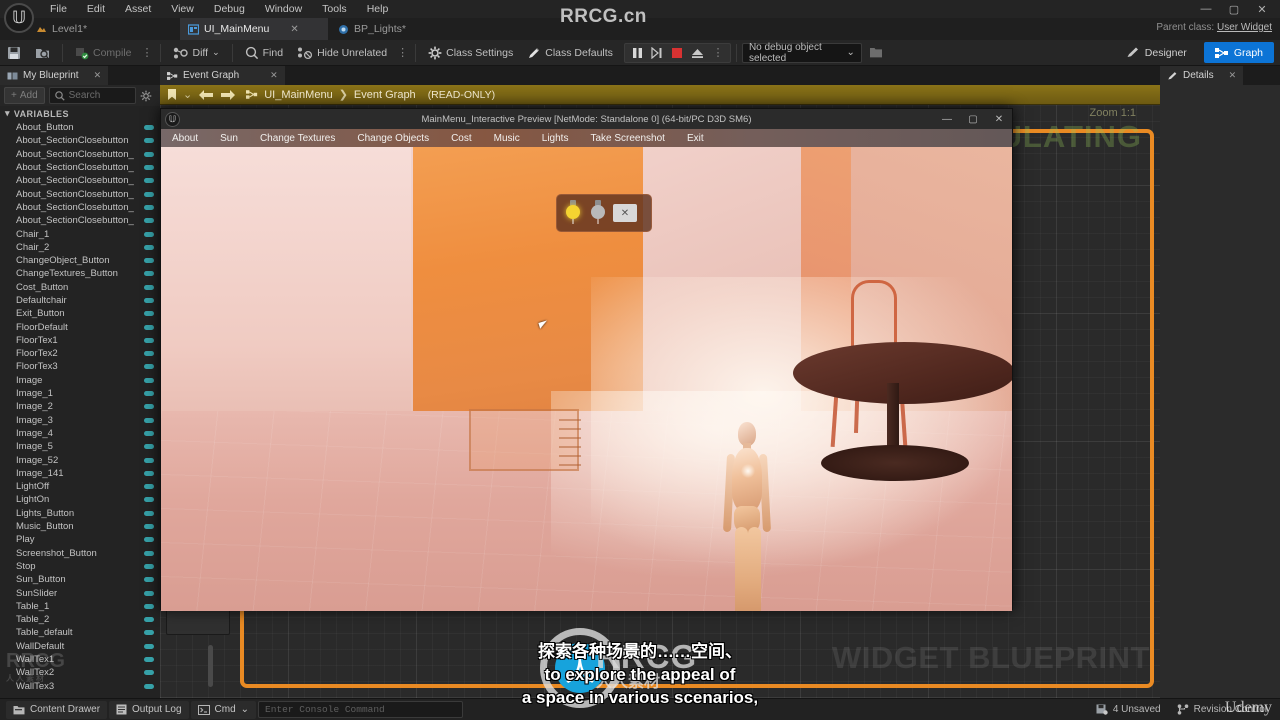 The width and height of the screenshot is (1280, 720). What do you see at coordinates (254, 29) in the screenshot?
I see `tab-ui-mainmenu: UI_MainMenu ✕` at bounding box center [254, 29].